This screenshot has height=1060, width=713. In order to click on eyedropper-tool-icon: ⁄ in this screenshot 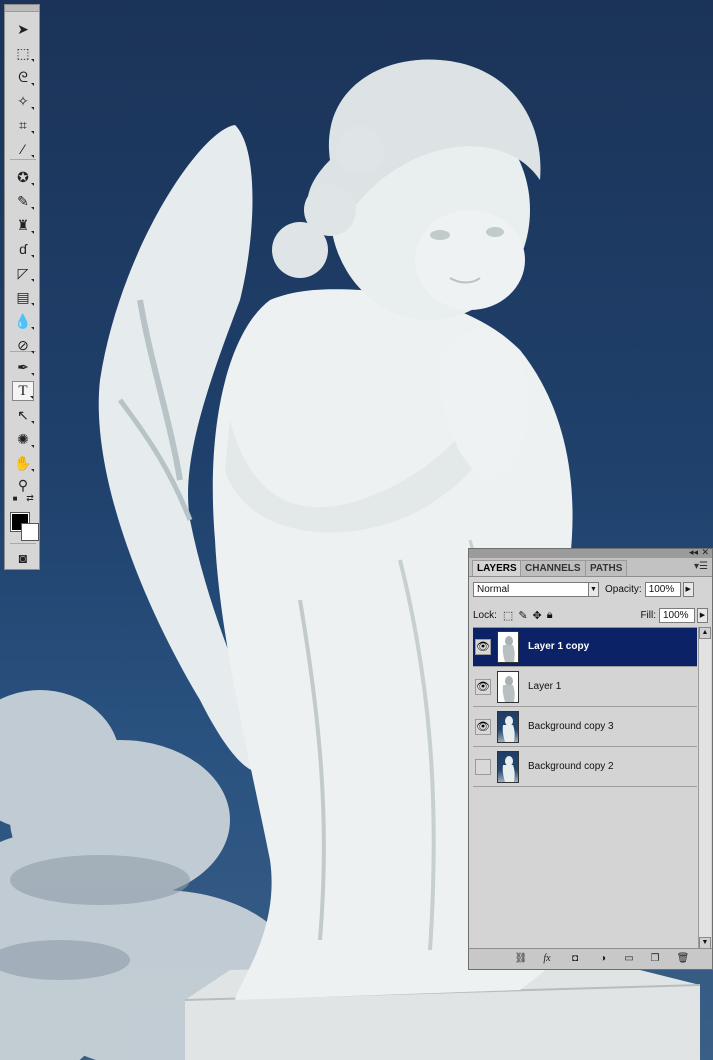, I will do `click(23, 149)`.